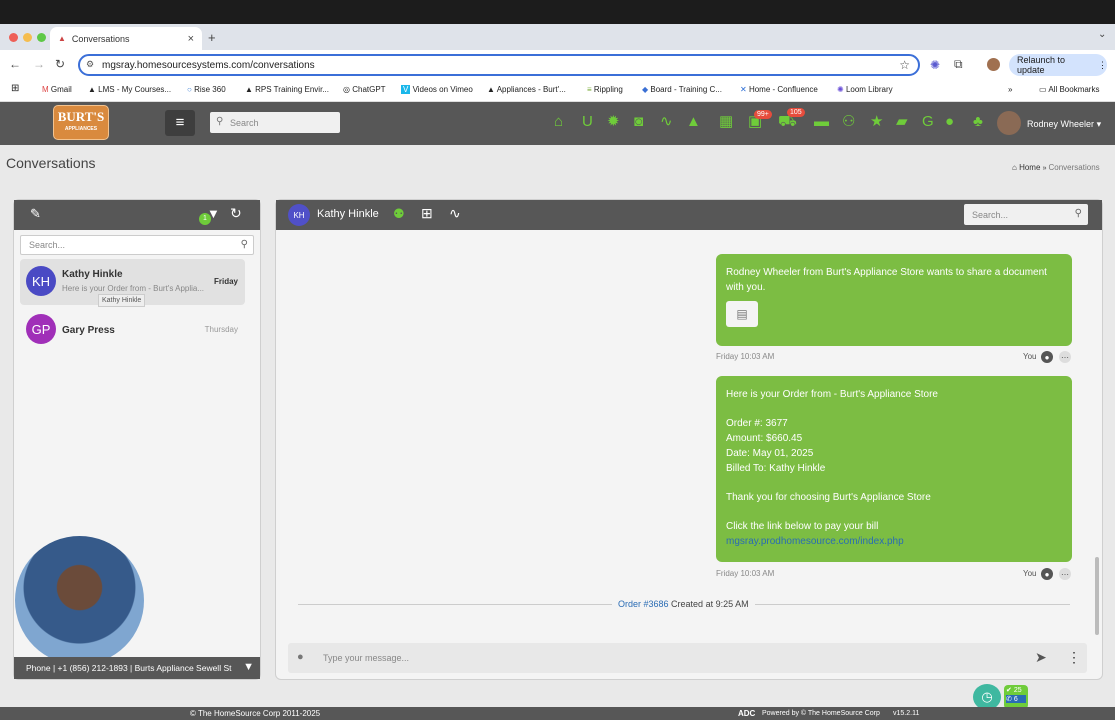 The width and height of the screenshot is (1115, 720). Describe the element at coordinates (1102, 65) in the screenshot. I see `kebab-menu-icon: ⋮` at that location.